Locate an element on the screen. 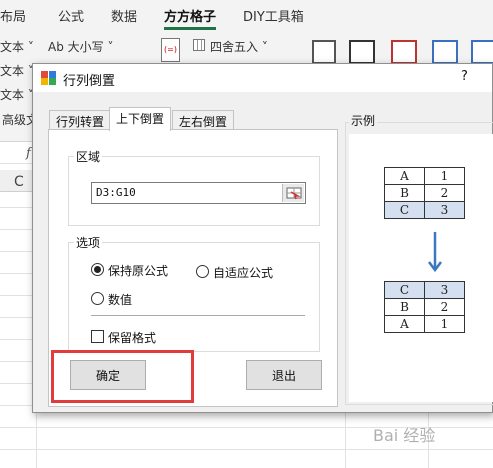 This screenshot has width=493, height=468. ribbon-tab-formula: 公式 is located at coordinates (71, 15).